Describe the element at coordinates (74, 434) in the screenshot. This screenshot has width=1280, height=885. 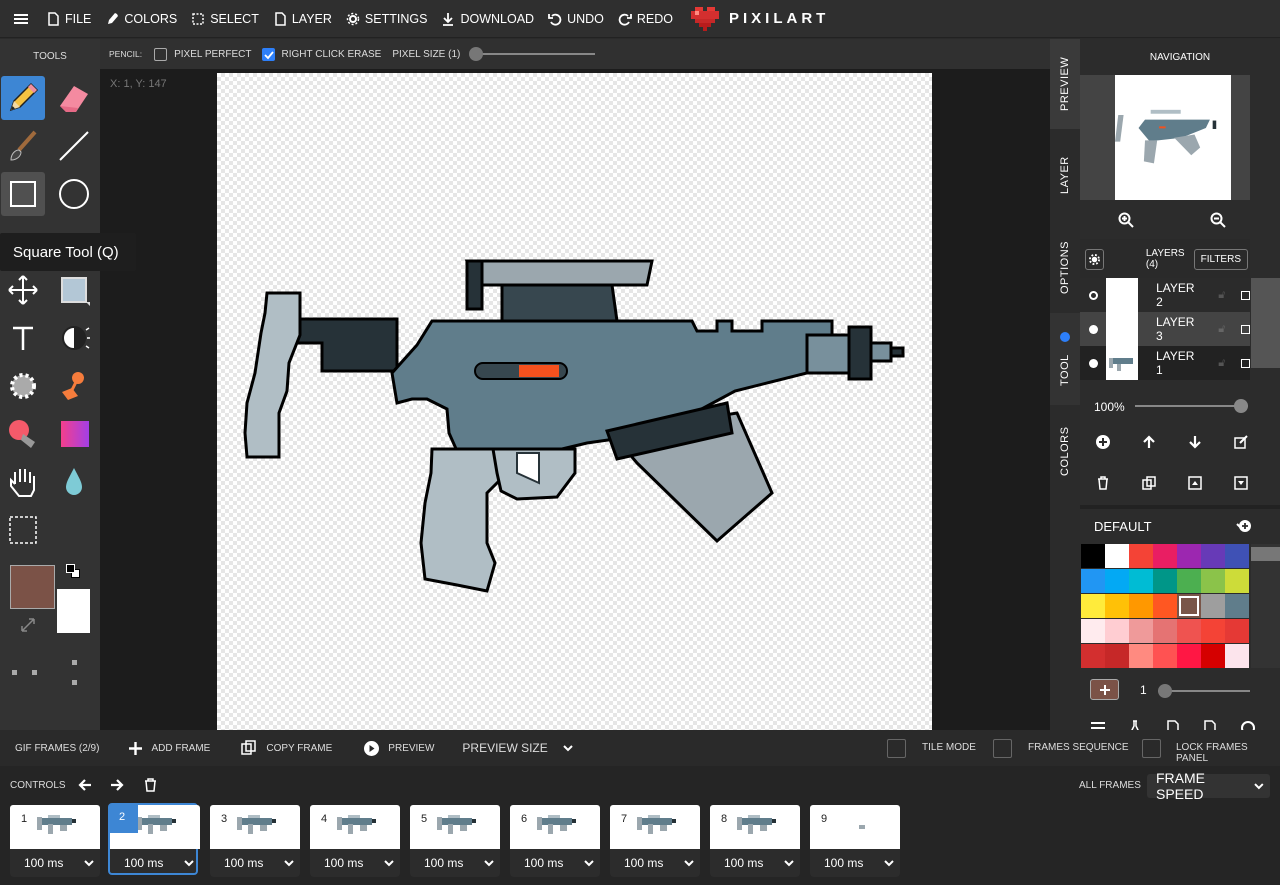
I see `gradient-tool` at that location.